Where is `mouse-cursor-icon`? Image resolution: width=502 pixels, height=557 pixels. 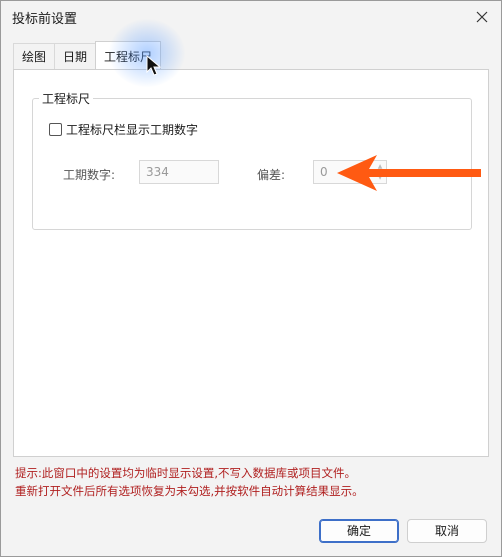 mouse-cursor-icon is located at coordinates (154, 65).